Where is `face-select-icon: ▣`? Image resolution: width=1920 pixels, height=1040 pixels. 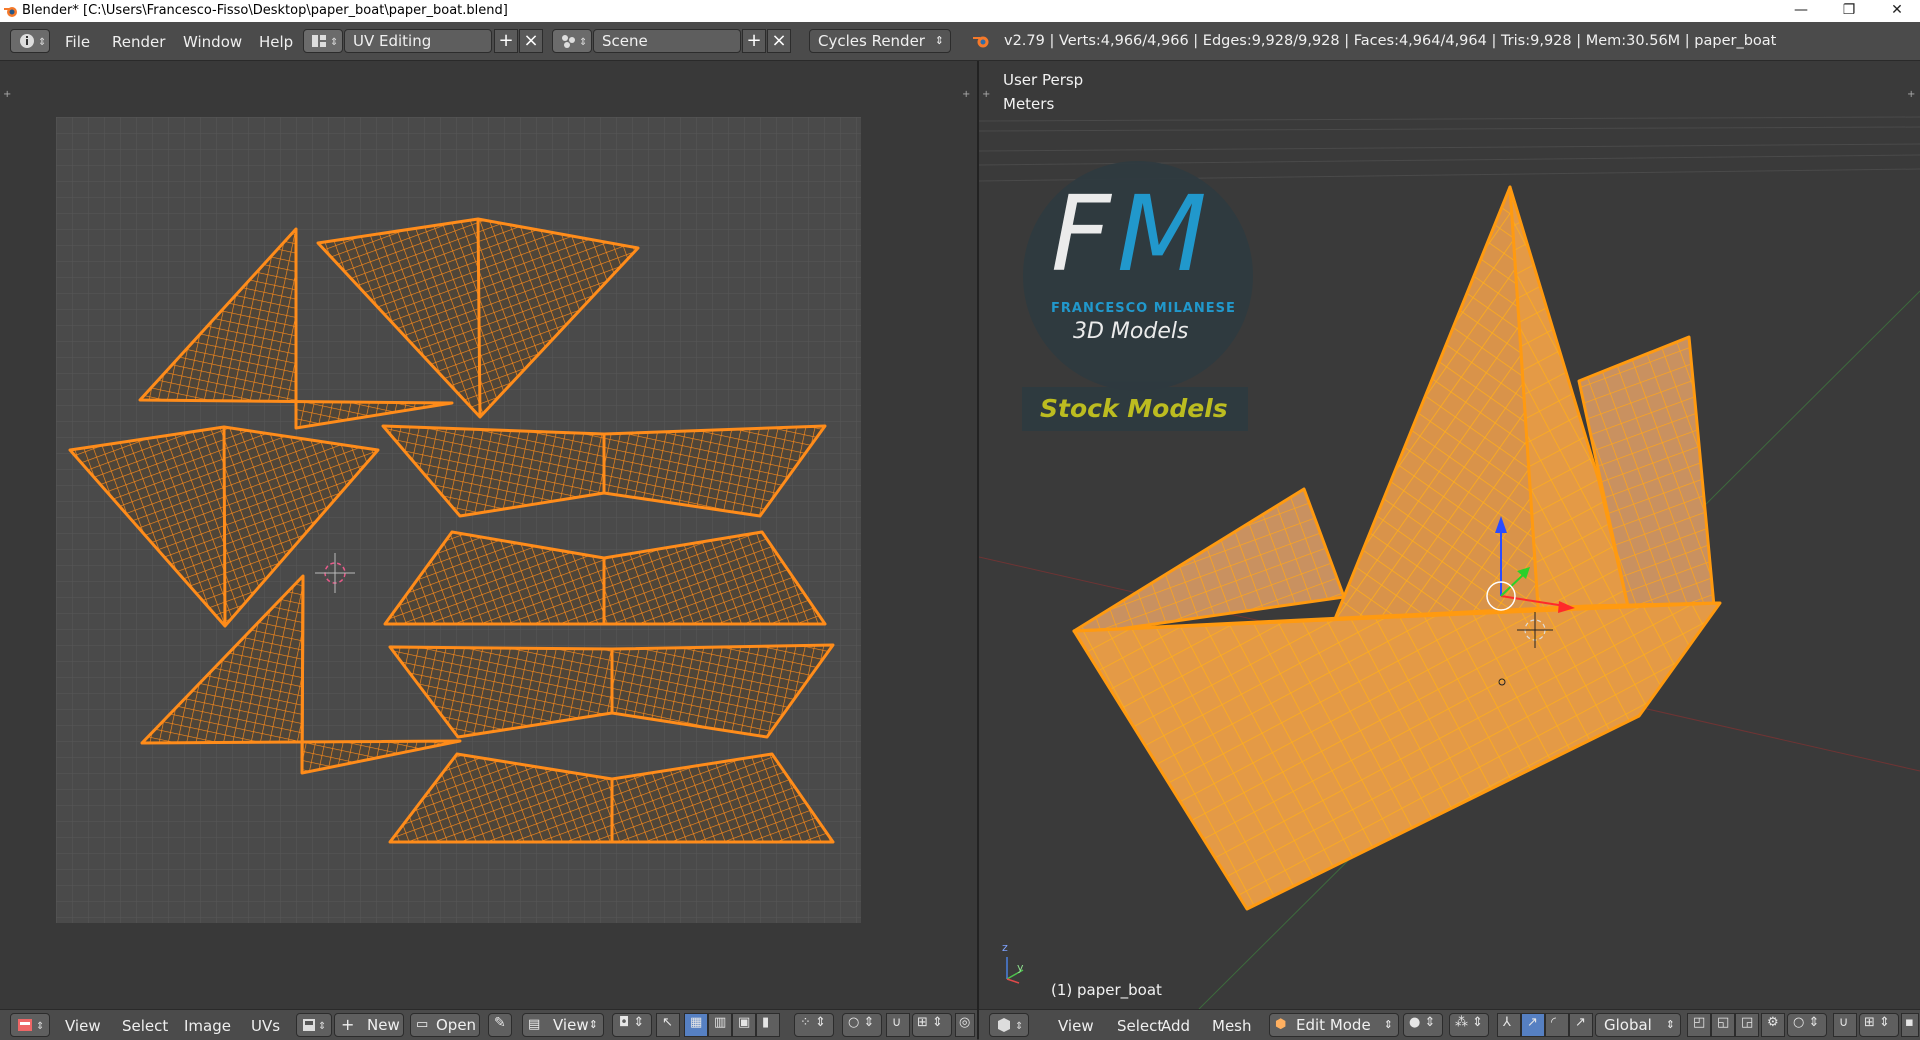 face-select-icon: ▣ is located at coordinates (744, 1022).